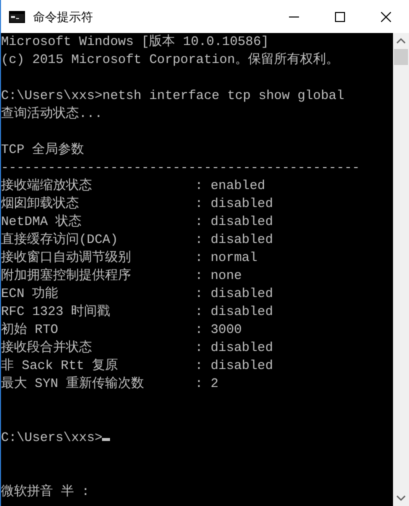  I want to click on parameter-name: NetDMA 状态, so click(42, 222).